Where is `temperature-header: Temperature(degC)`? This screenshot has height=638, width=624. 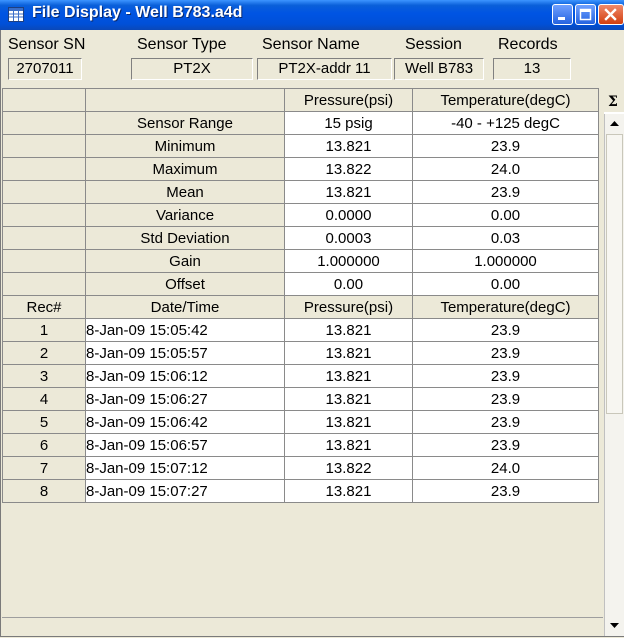 temperature-header: Temperature(degC) is located at coordinates (505, 307).